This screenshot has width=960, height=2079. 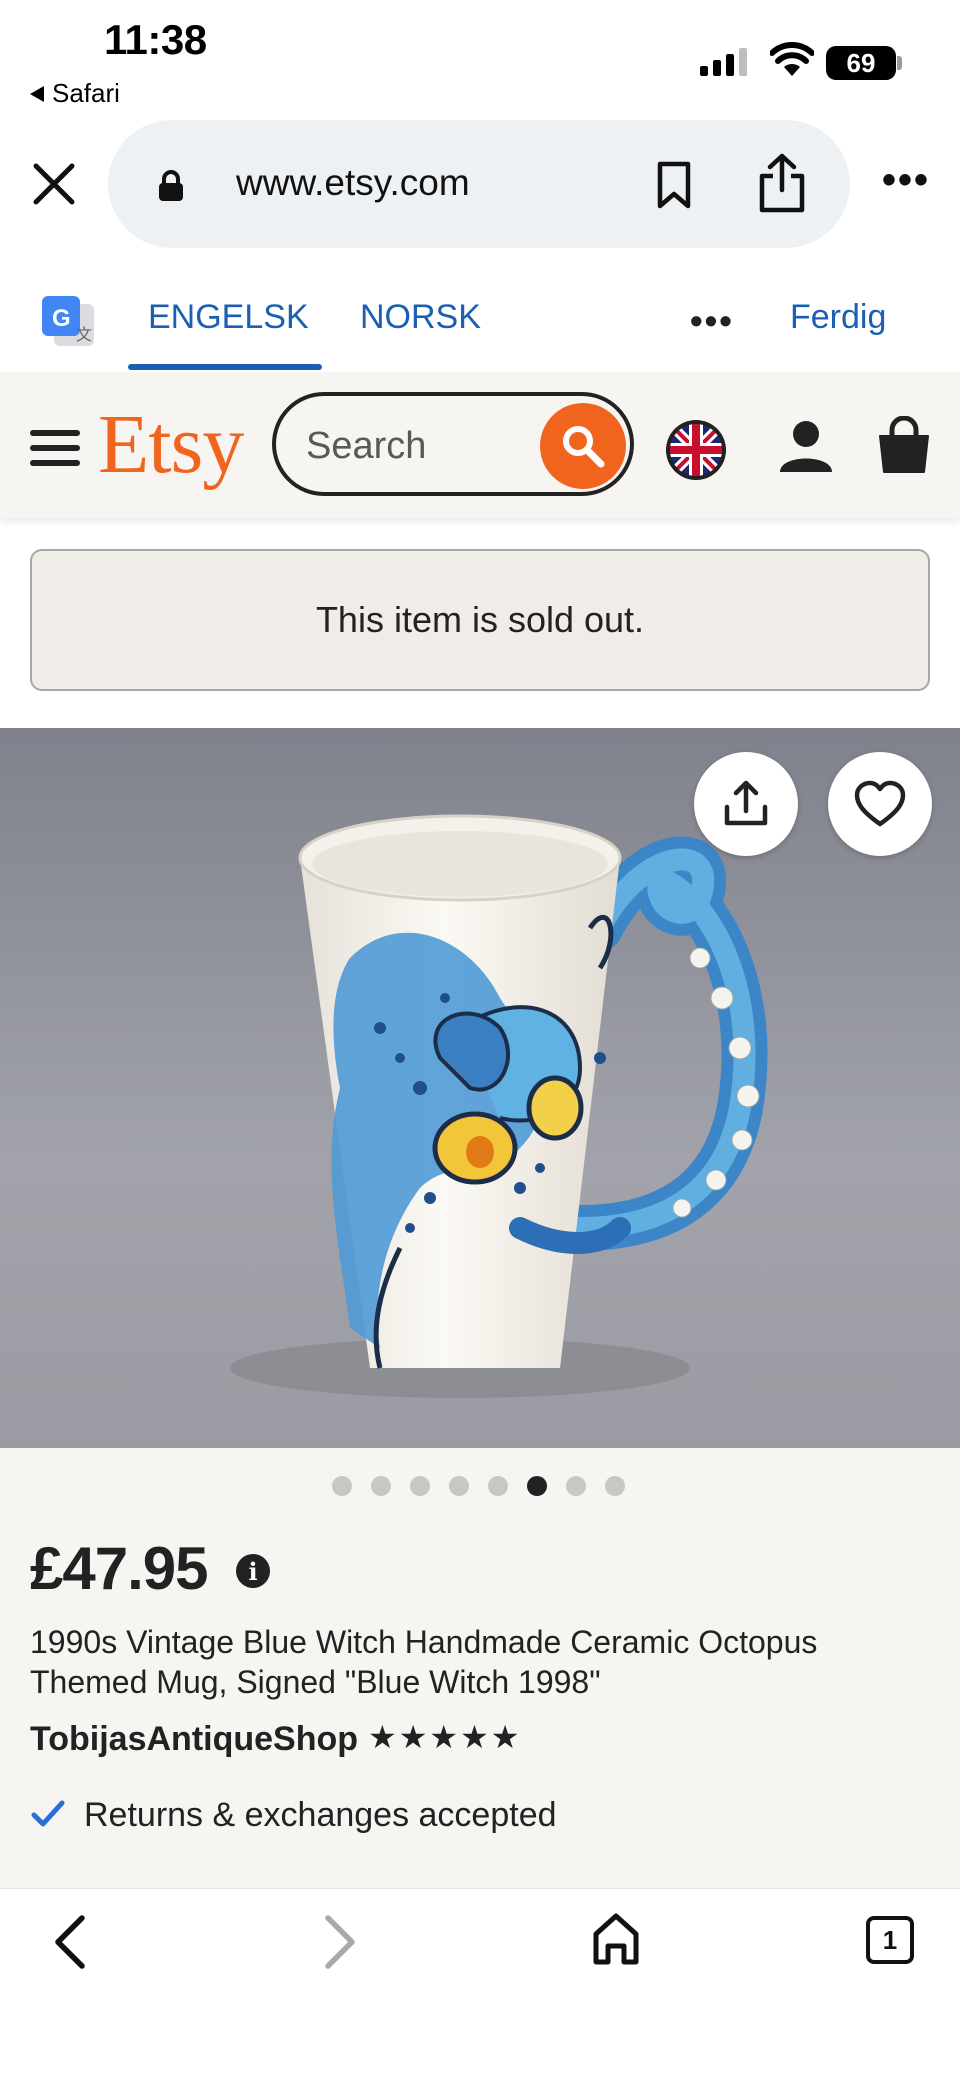 What do you see at coordinates (444, 1737) in the screenshot?
I see `shop-rating-stars: ★★★★★` at bounding box center [444, 1737].